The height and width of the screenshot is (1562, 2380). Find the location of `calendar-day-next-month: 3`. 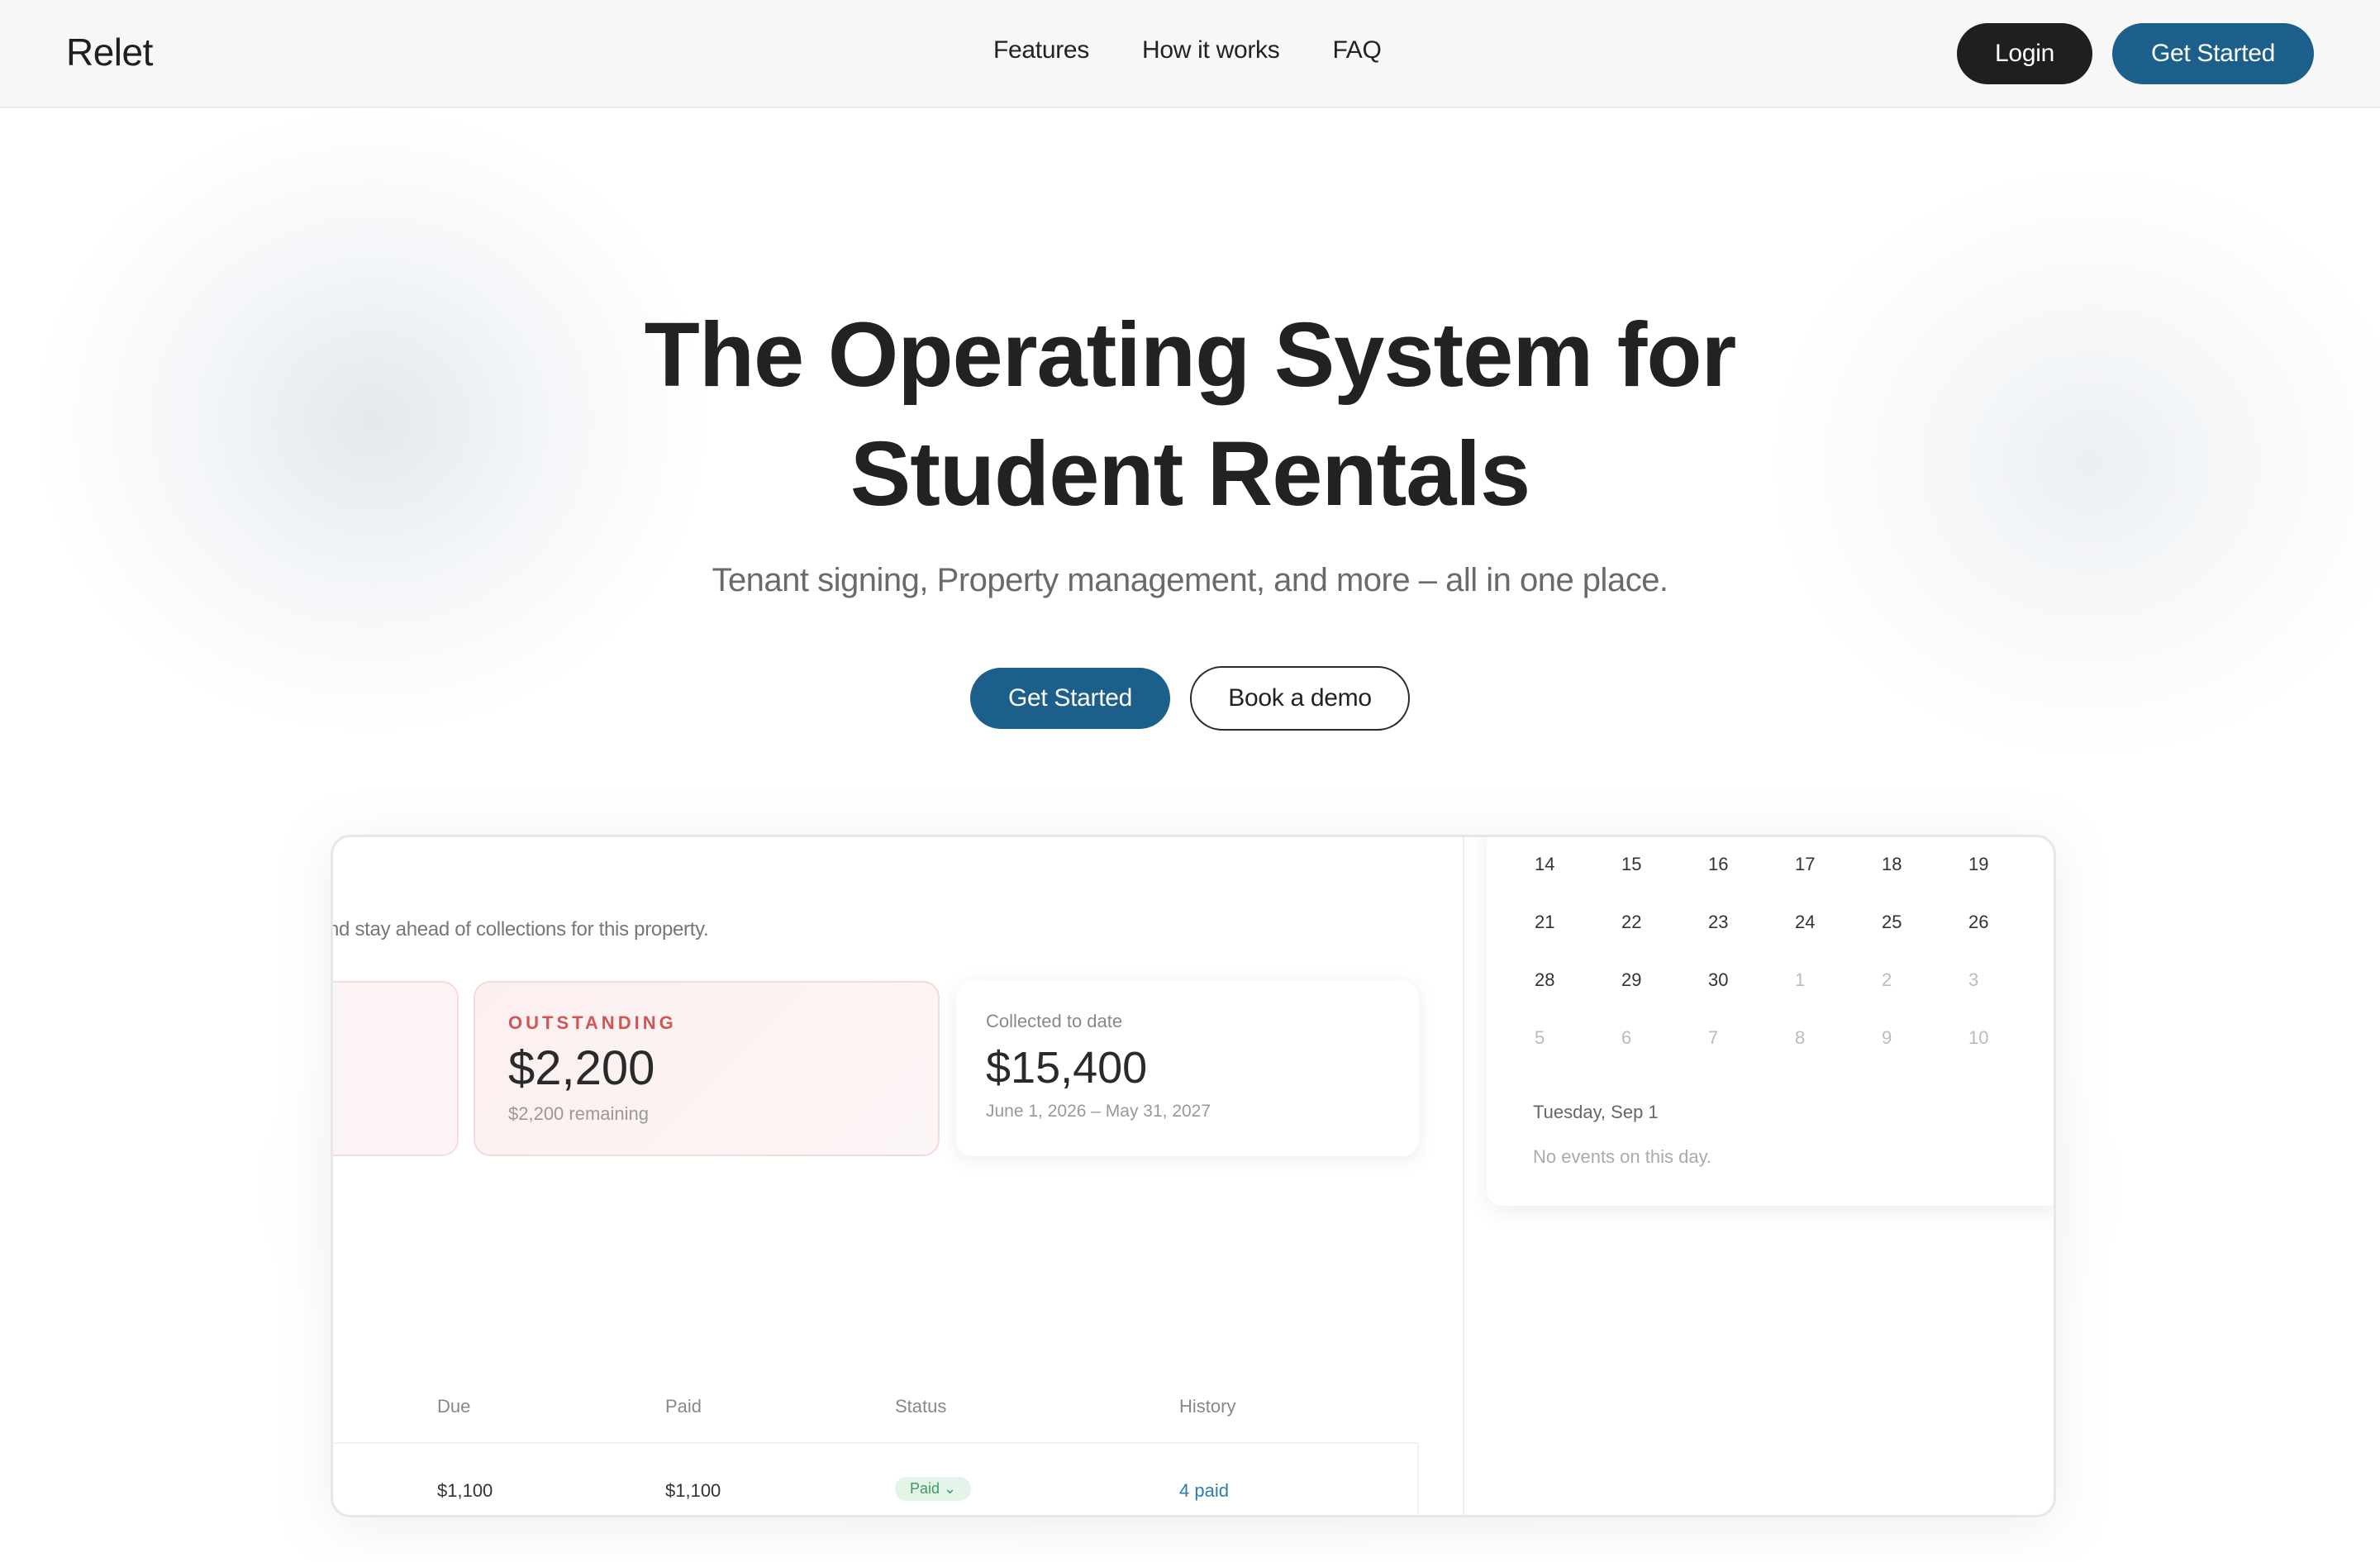

calendar-day-next-month: 3 is located at coordinates (2011, 998).